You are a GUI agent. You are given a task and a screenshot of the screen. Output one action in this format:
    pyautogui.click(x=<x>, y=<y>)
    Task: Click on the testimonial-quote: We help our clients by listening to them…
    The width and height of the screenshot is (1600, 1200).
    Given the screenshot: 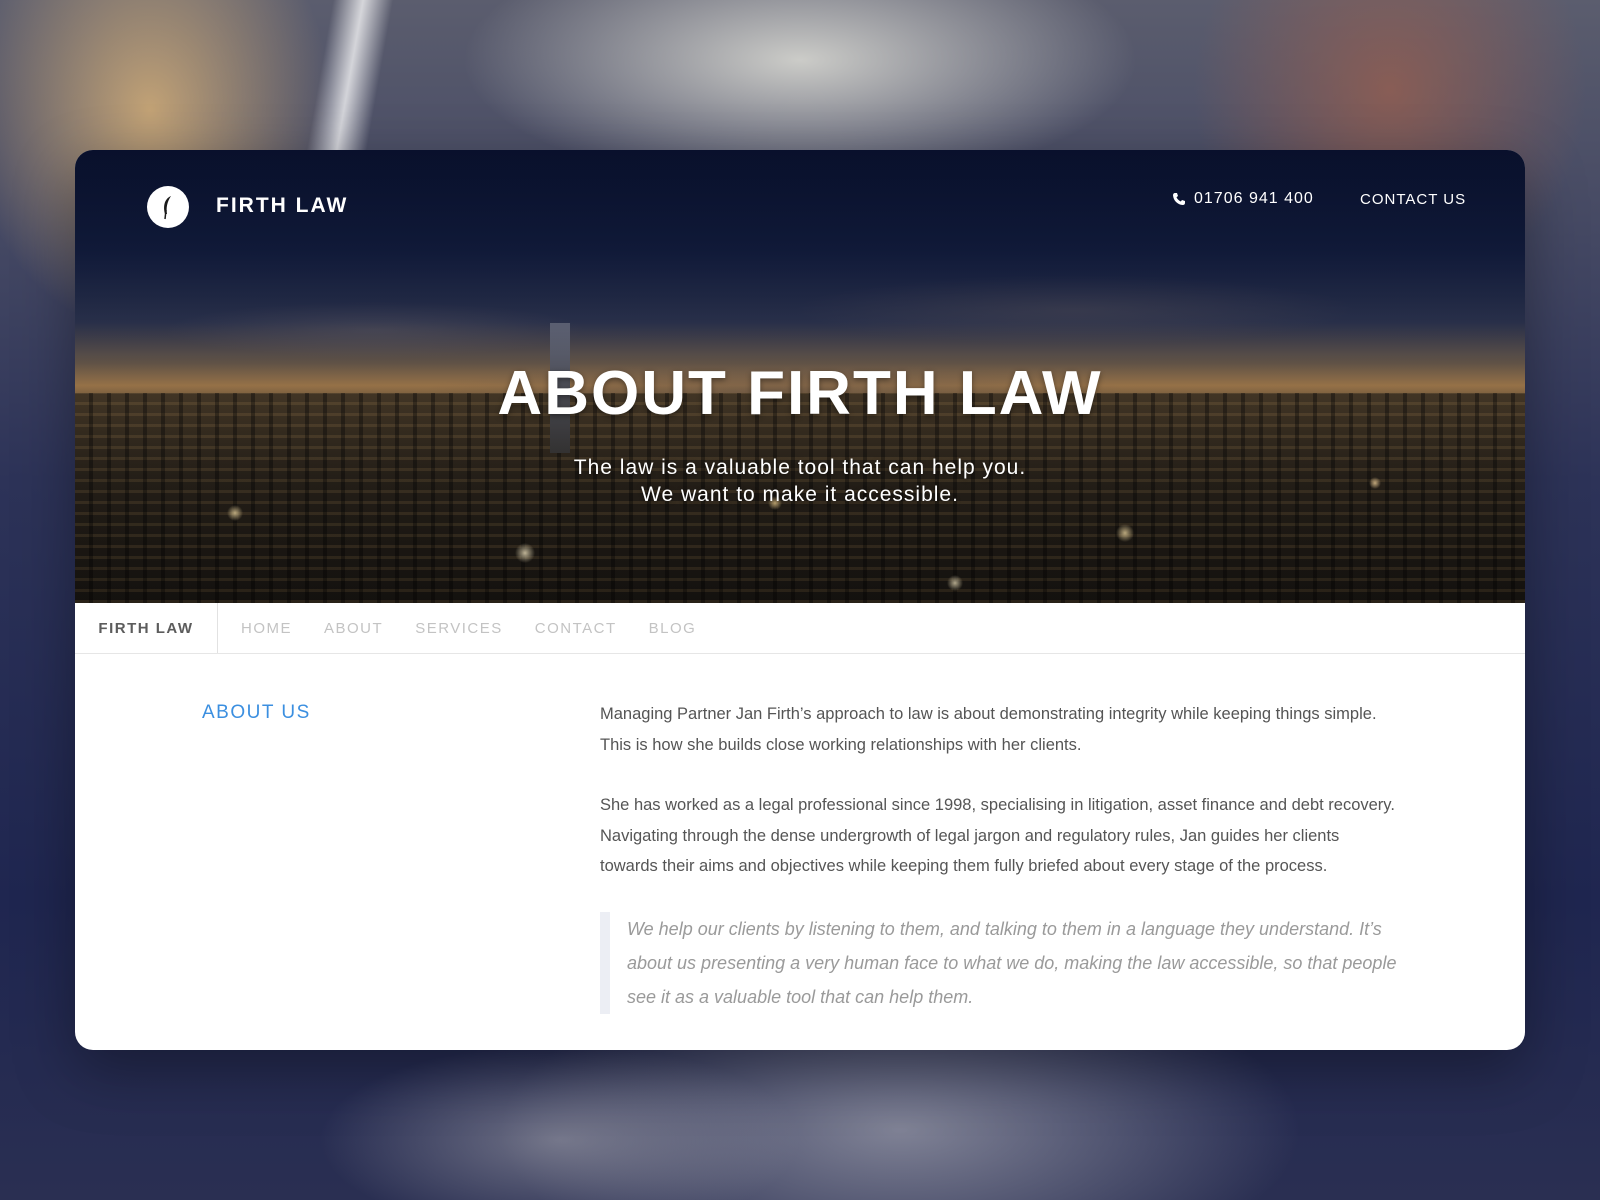 What is the action you would take?
    pyautogui.click(x=1000, y=962)
    